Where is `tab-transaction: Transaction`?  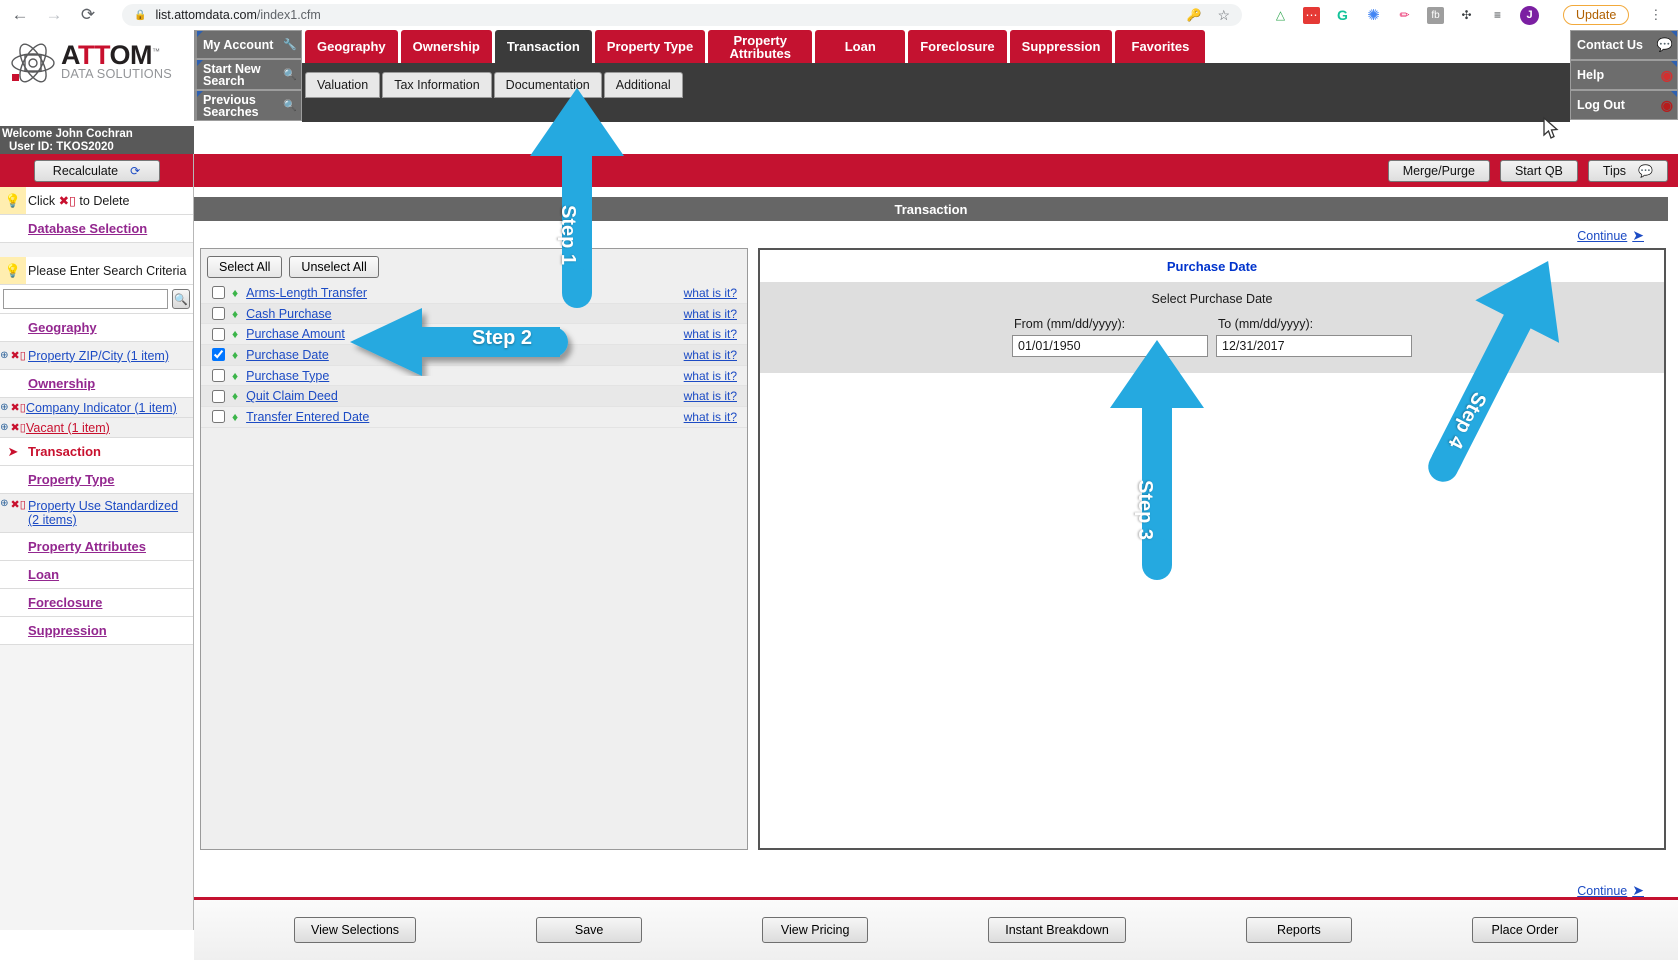 tab-transaction: Transaction is located at coordinates (543, 46).